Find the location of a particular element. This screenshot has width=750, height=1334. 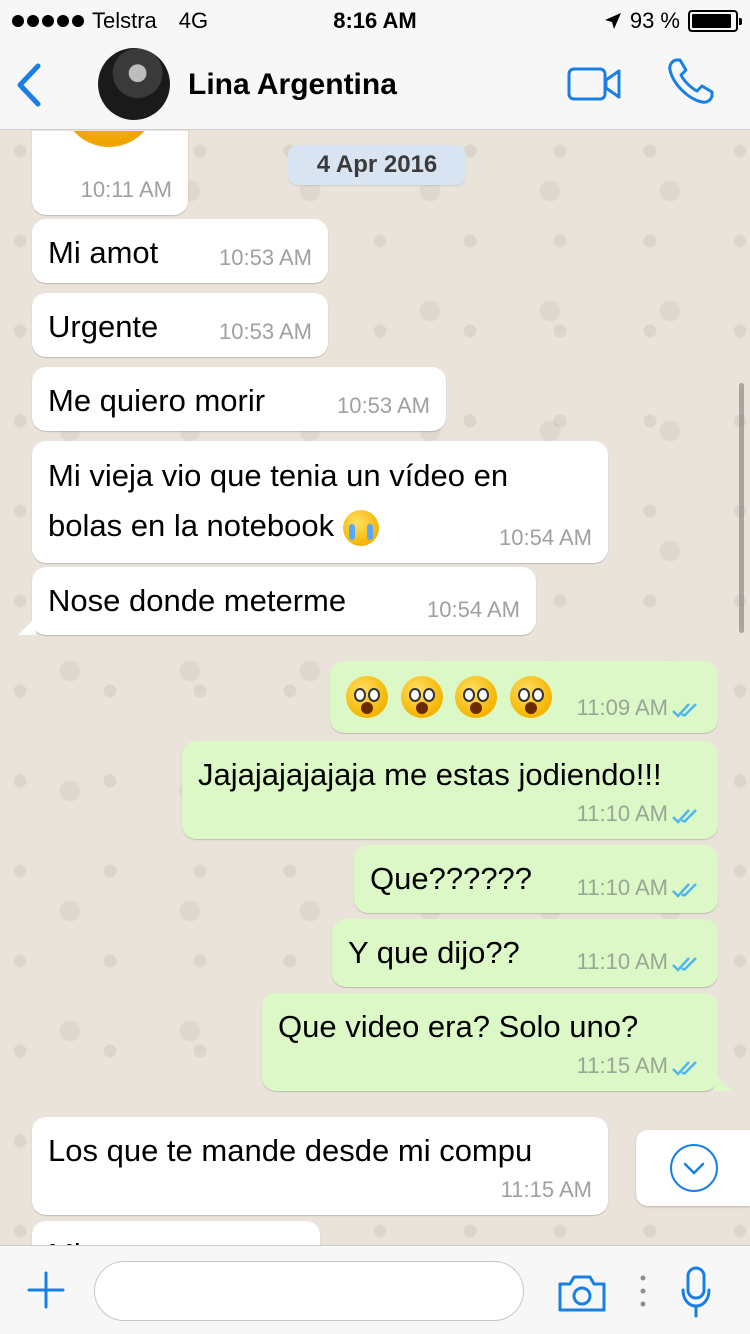

message-bubble-outgoing: 11:09 AM is located at coordinates (524, 697).